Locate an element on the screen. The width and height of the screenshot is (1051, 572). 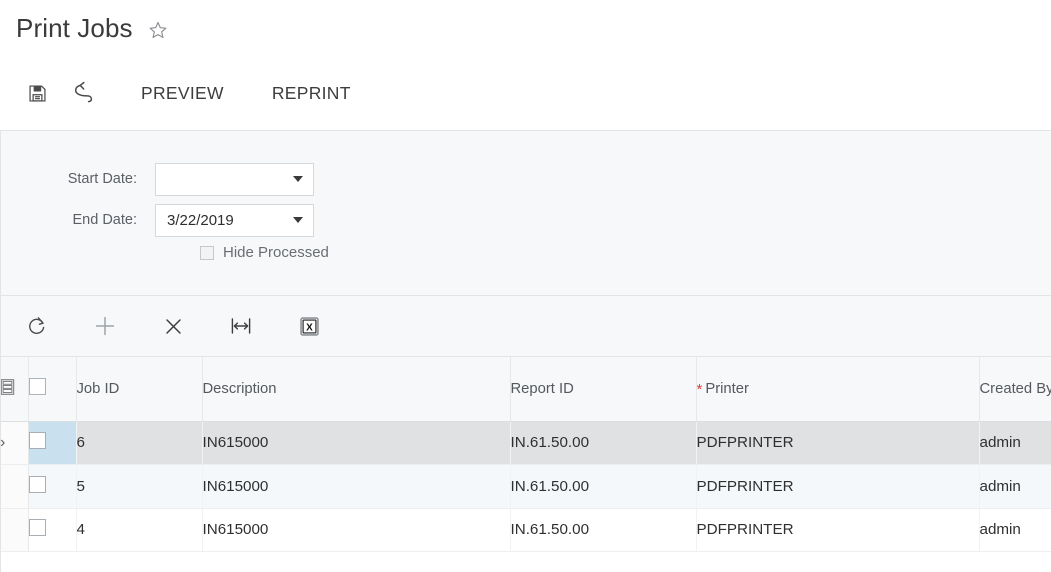
star-outline-icon is located at coordinates (158, 30).